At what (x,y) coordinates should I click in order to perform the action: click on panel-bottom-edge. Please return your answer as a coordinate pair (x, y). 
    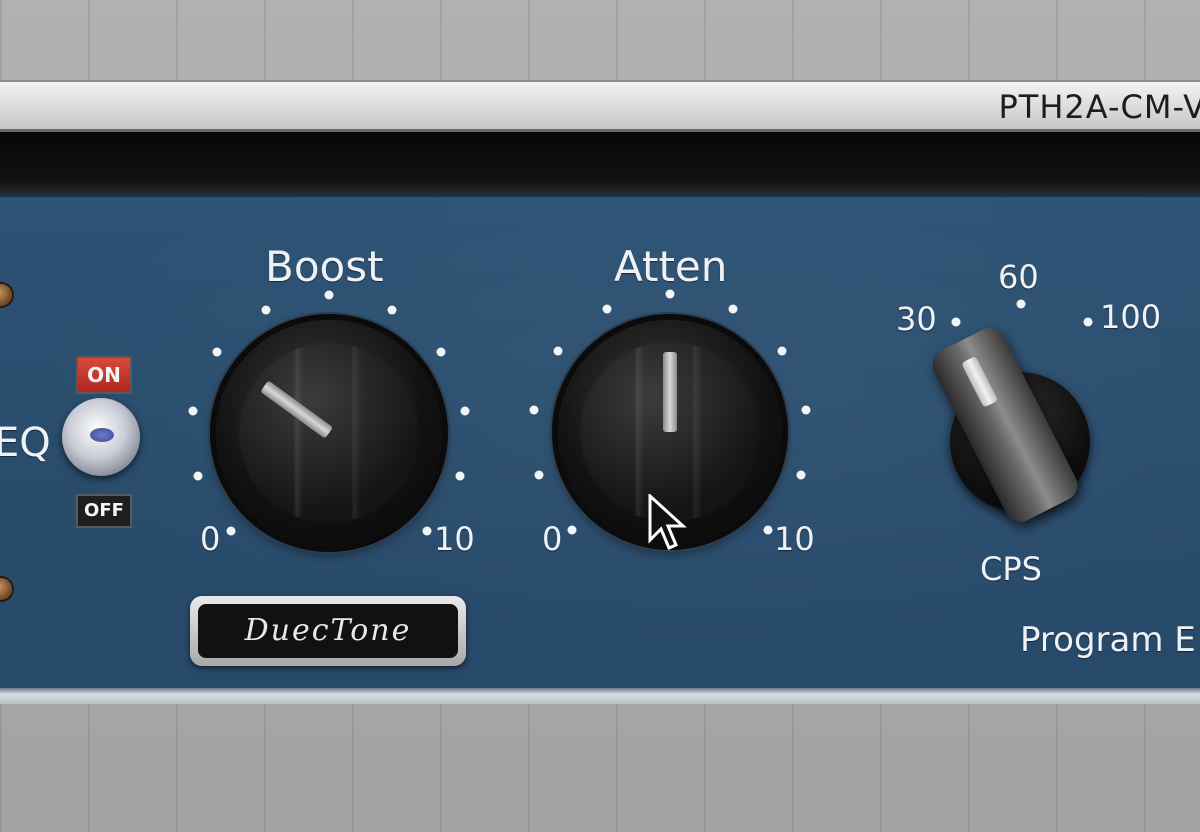
    Looking at the image, I should click on (600, 696).